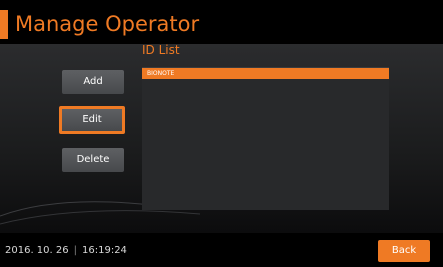 Image resolution: width=443 pixels, height=267 pixels. I want to click on add-button: Add, so click(93, 82).